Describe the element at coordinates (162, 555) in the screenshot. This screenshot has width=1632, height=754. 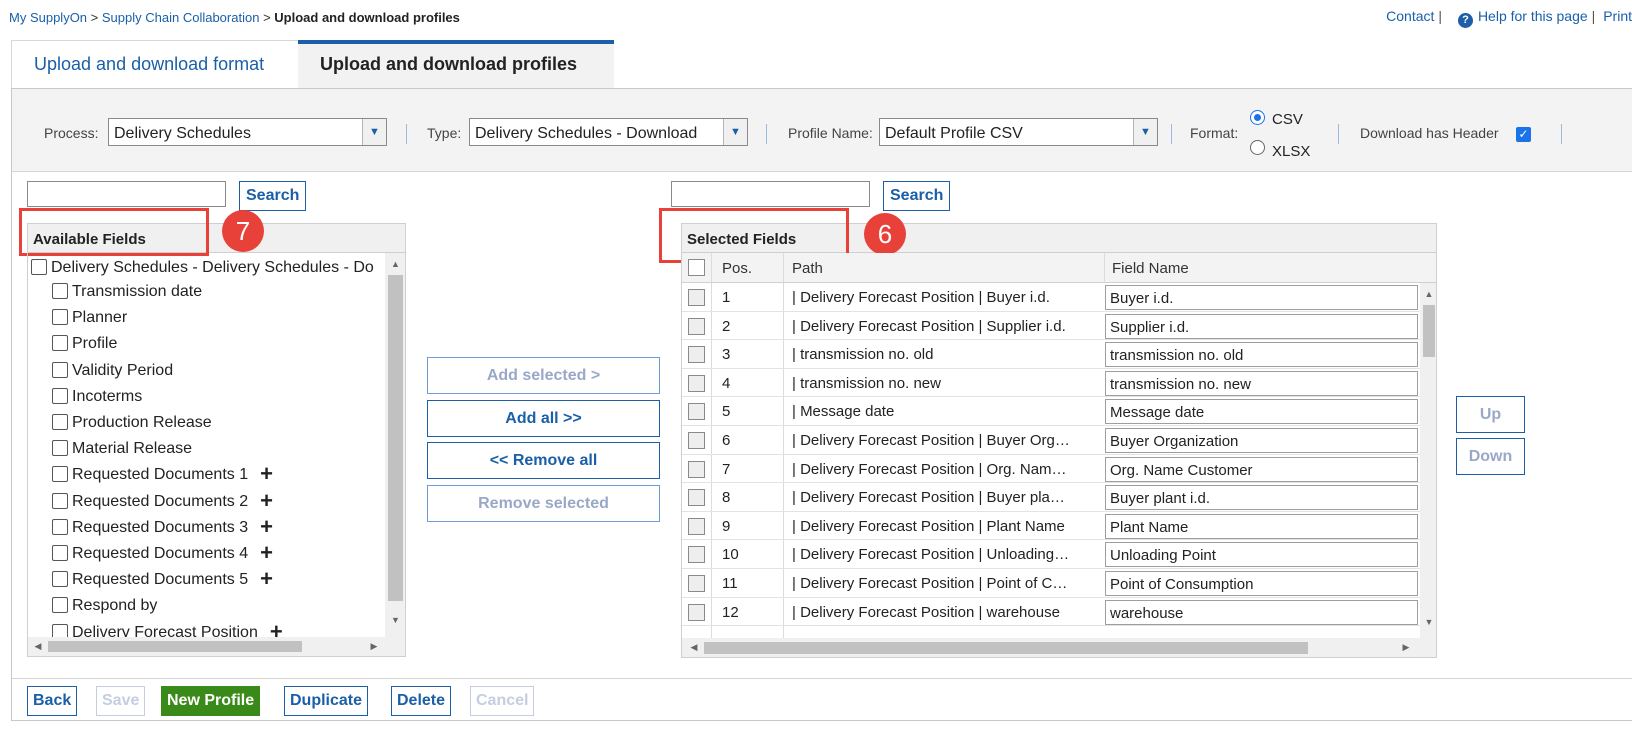
I see `tree-item: Requested Documents 4 +` at that location.